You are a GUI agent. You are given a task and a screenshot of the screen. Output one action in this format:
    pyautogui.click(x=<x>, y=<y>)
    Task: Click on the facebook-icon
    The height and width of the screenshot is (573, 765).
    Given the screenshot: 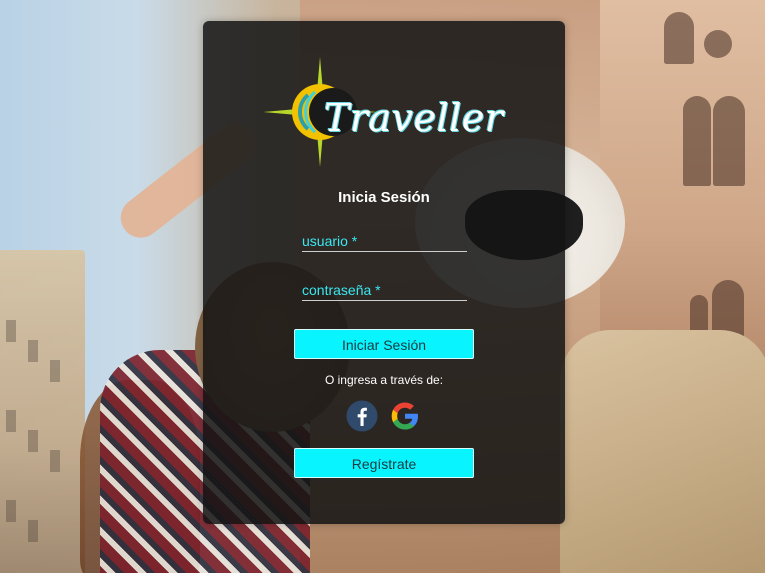 What is the action you would take?
    pyautogui.click(x=362, y=416)
    